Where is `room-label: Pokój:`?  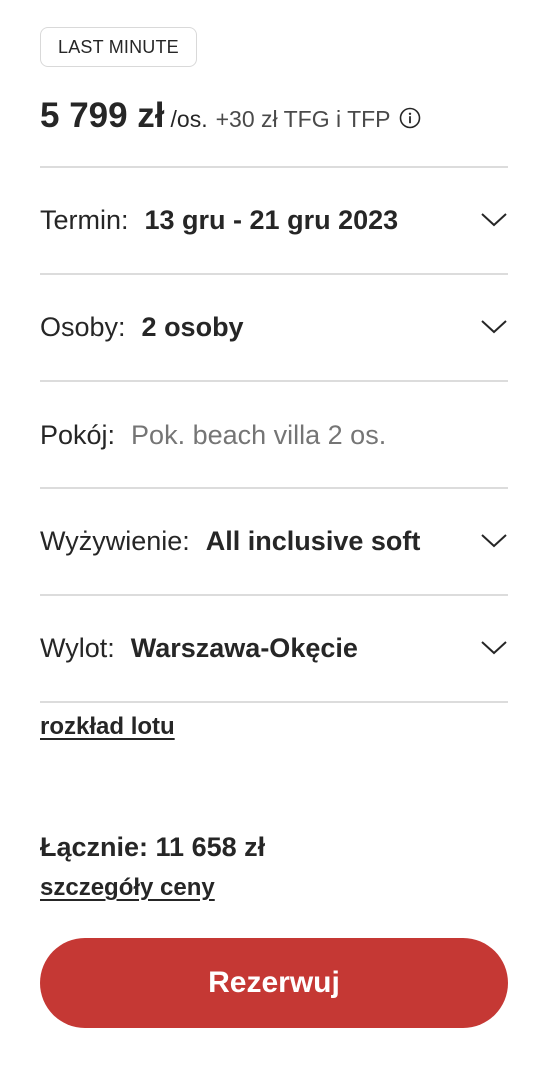 room-label: Pokój: is located at coordinates (78, 434).